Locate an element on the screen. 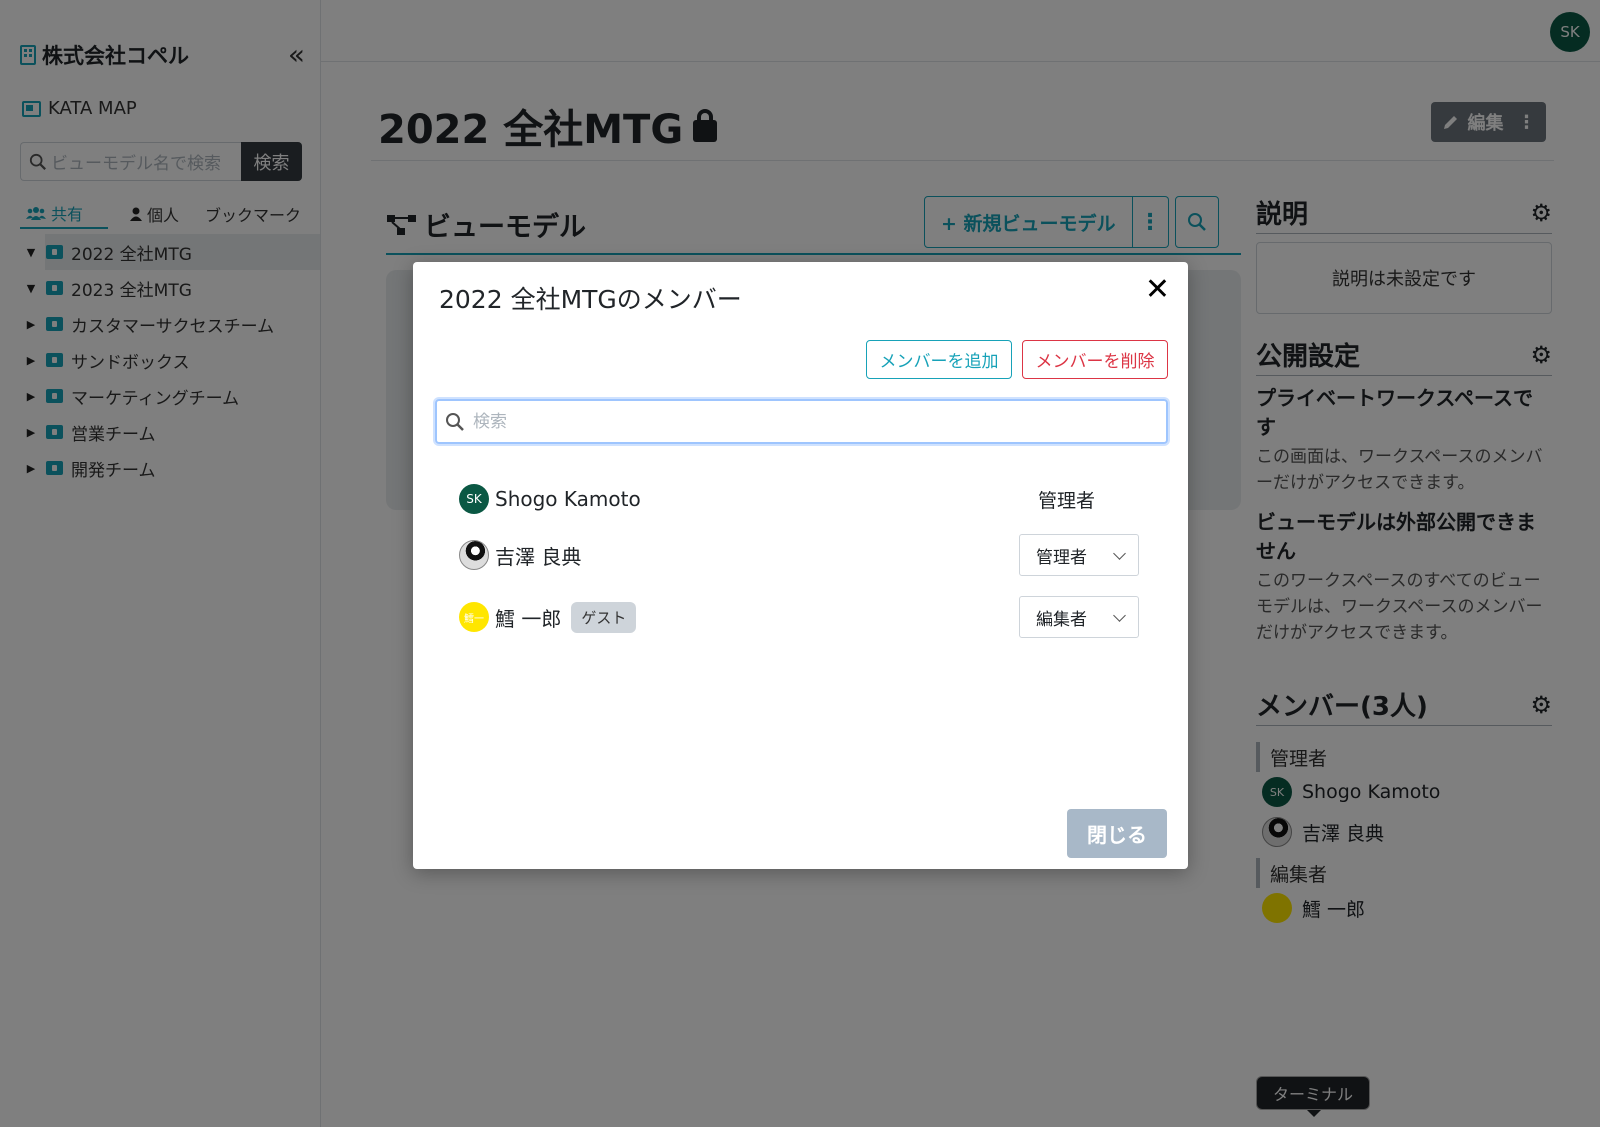  close-button: 閉じる is located at coordinates (1117, 833).